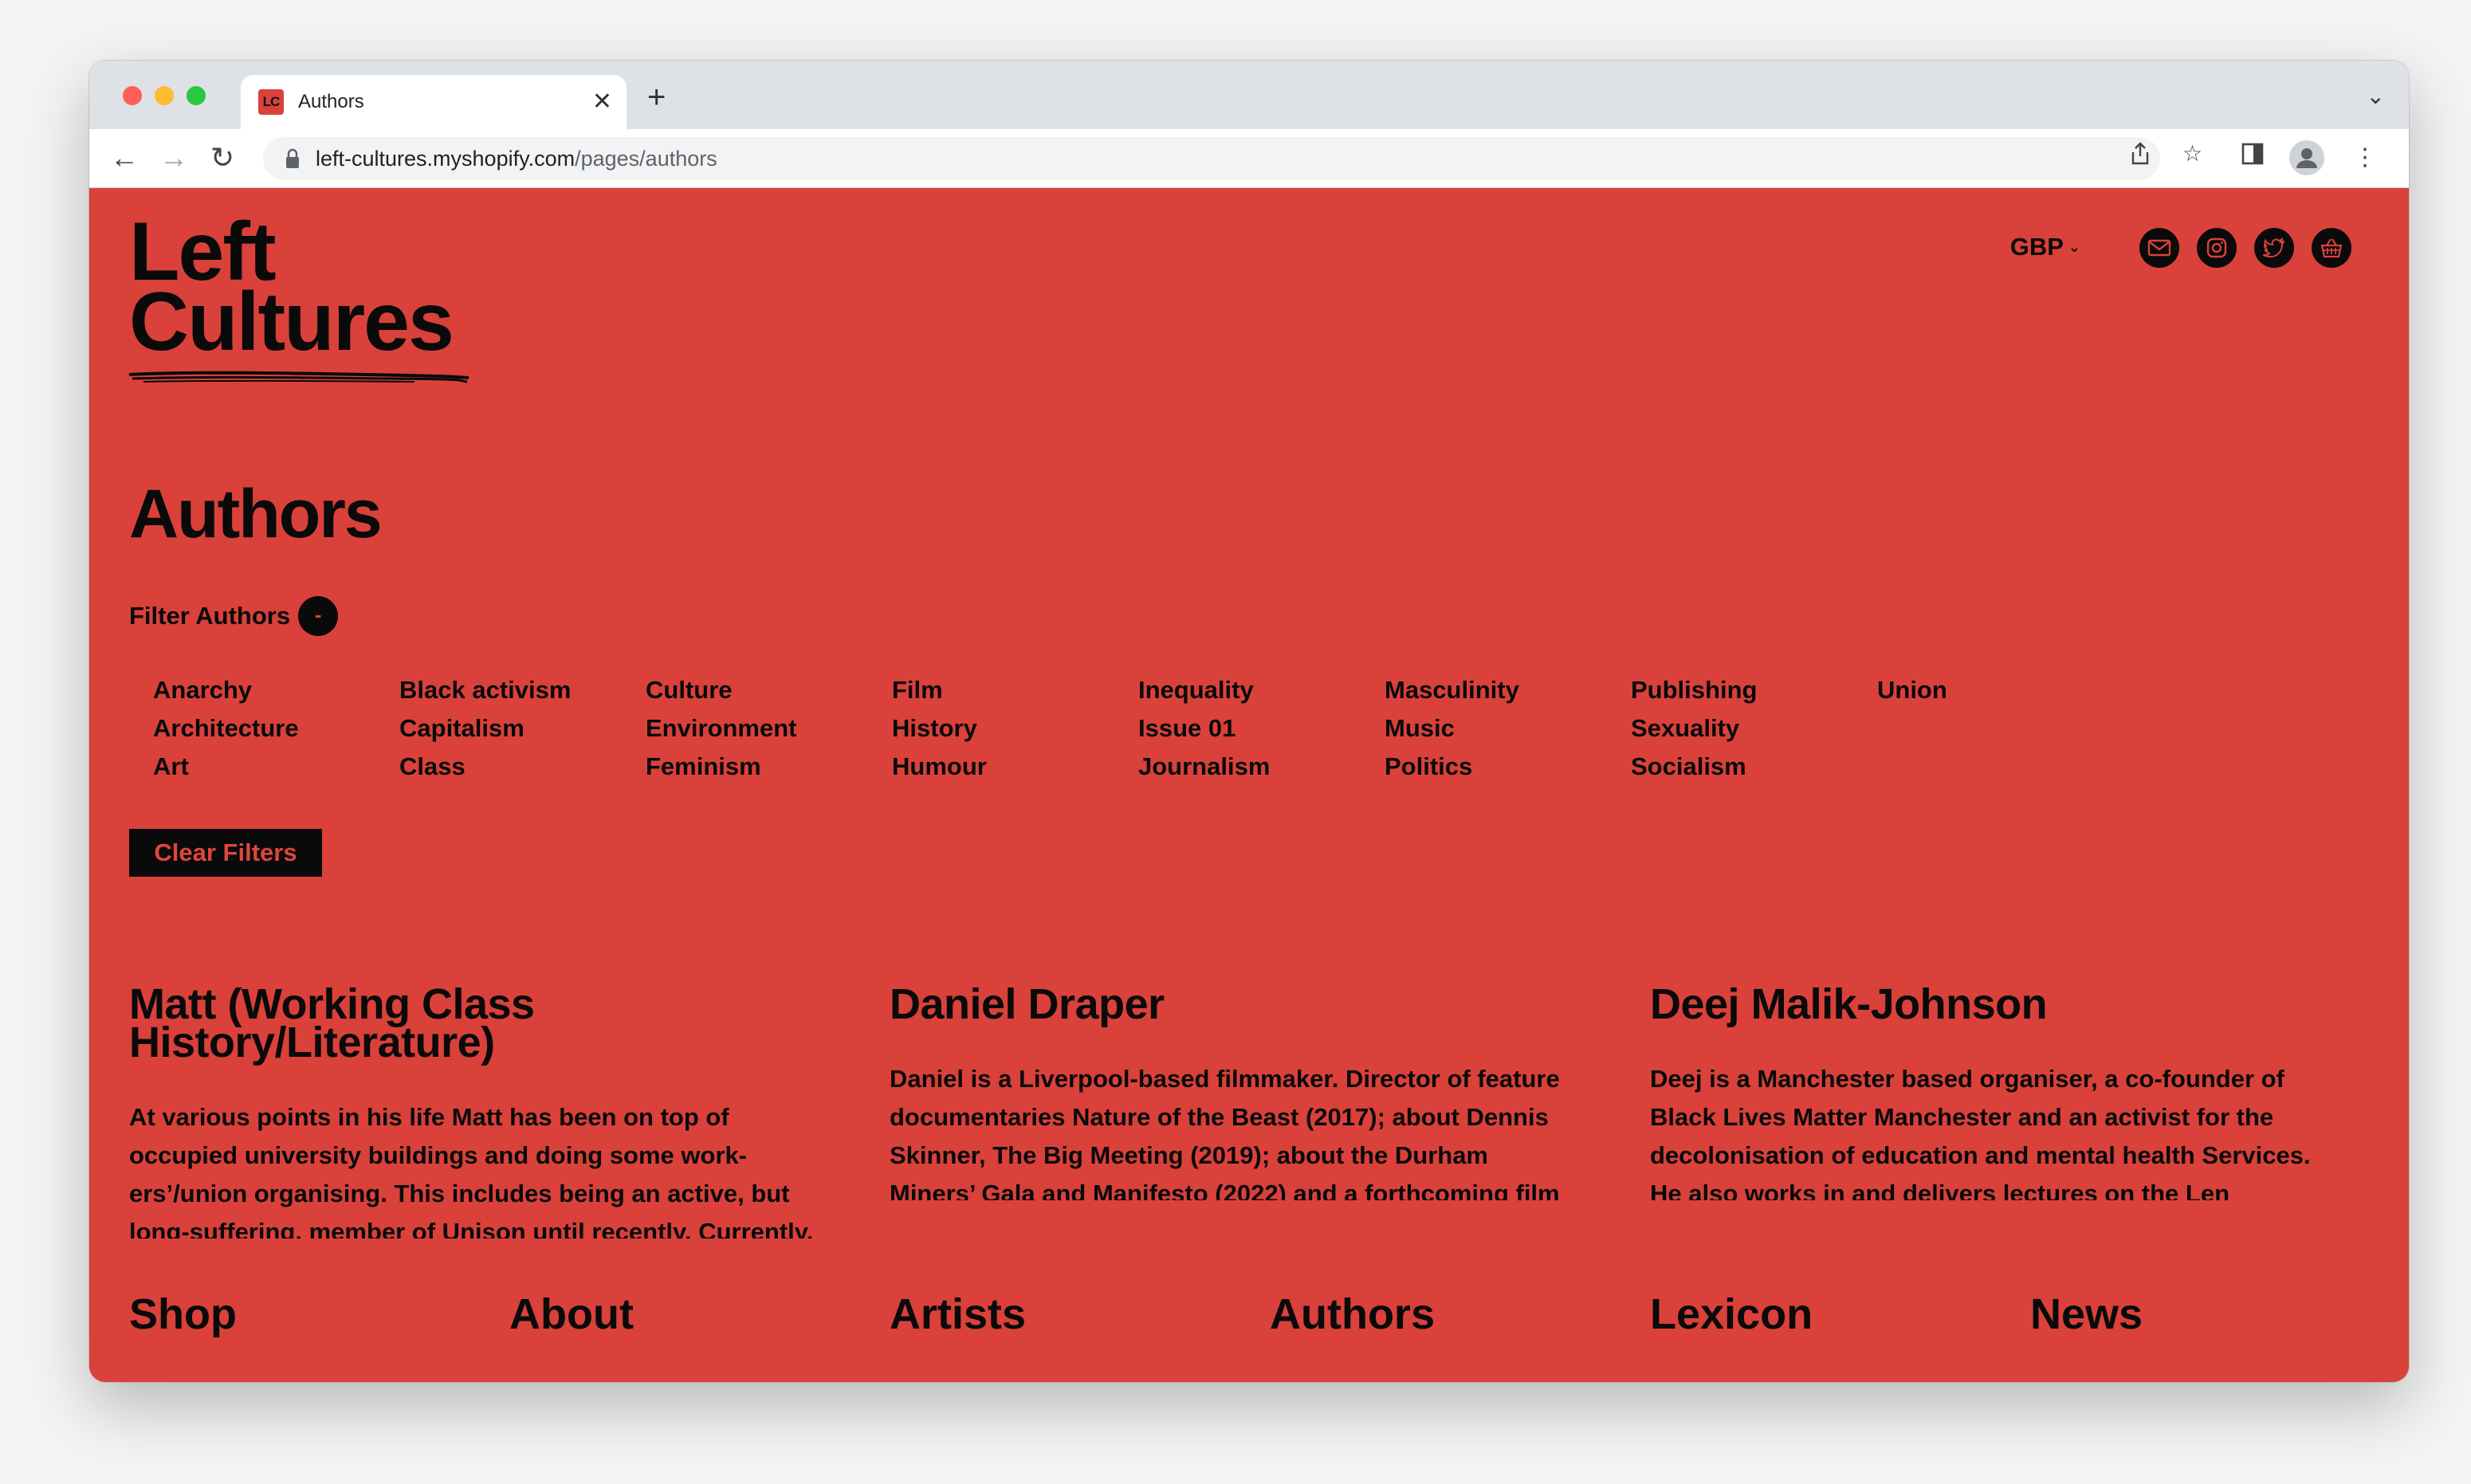 The height and width of the screenshot is (1484, 2471). I want to click on basket-icon, so click(2331, 248).